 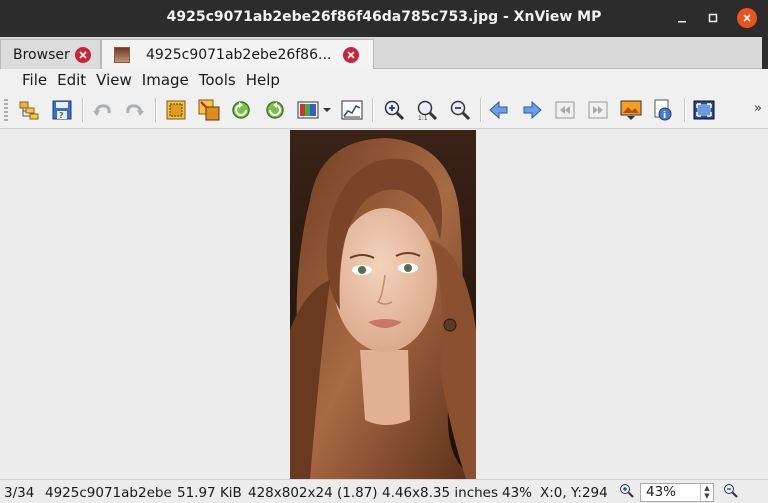 What do you see at coordinates (102, 110) in the screenshot?
I see `undo-icon` at bounding box center [102, 110].